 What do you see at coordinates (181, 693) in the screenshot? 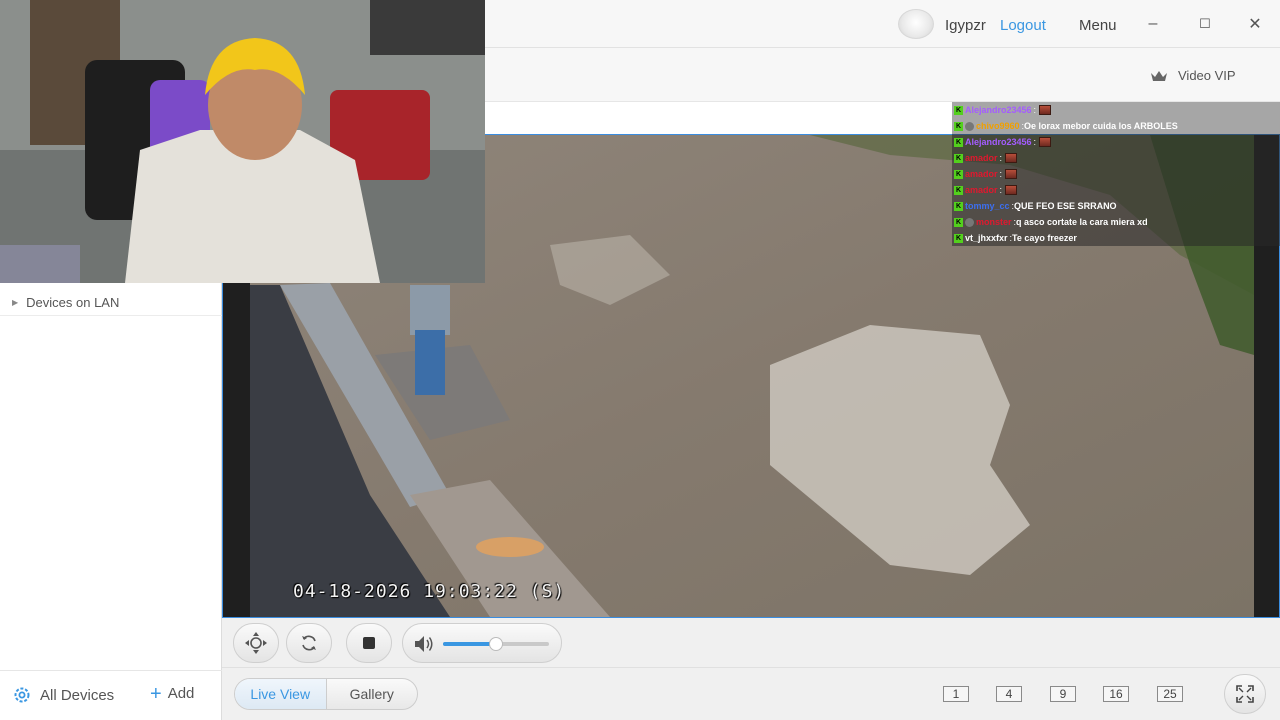
I see `add-label: Add` at bounding box center [181, 693].